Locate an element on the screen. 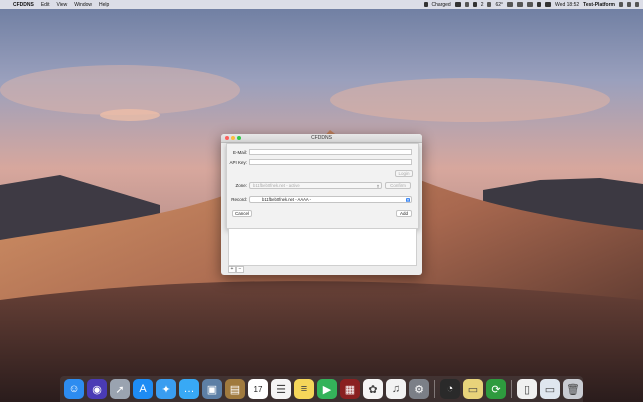  calendar-icon: 17 is located at coordinates (258, 389).